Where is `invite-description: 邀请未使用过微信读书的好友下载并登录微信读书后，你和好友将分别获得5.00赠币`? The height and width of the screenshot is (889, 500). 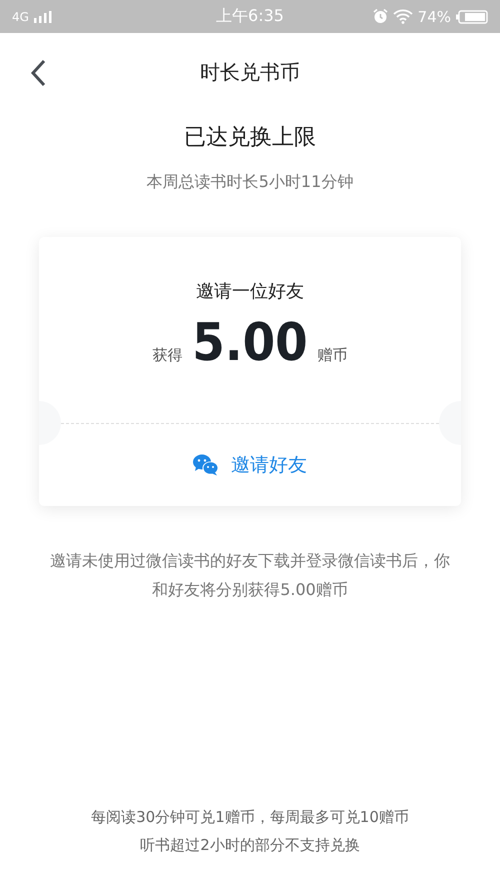 invite-description: 邀请未使用过微信读书的好友下载并登录微信读书后，你和好友将分别获得5.00赠币 is located at coordinates (250, 575).